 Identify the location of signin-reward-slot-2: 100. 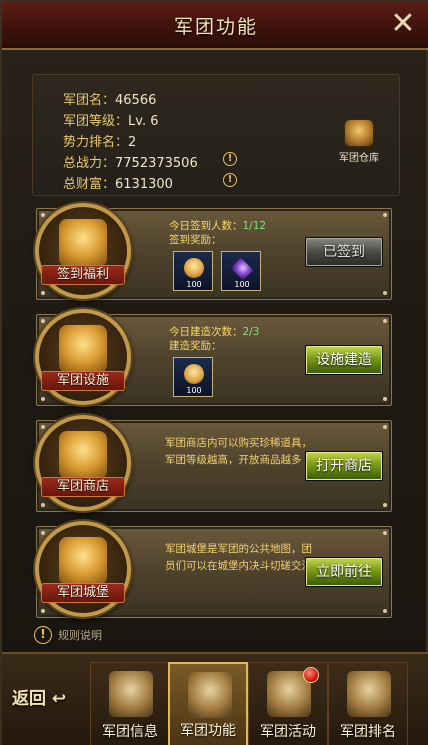
(241, 271).